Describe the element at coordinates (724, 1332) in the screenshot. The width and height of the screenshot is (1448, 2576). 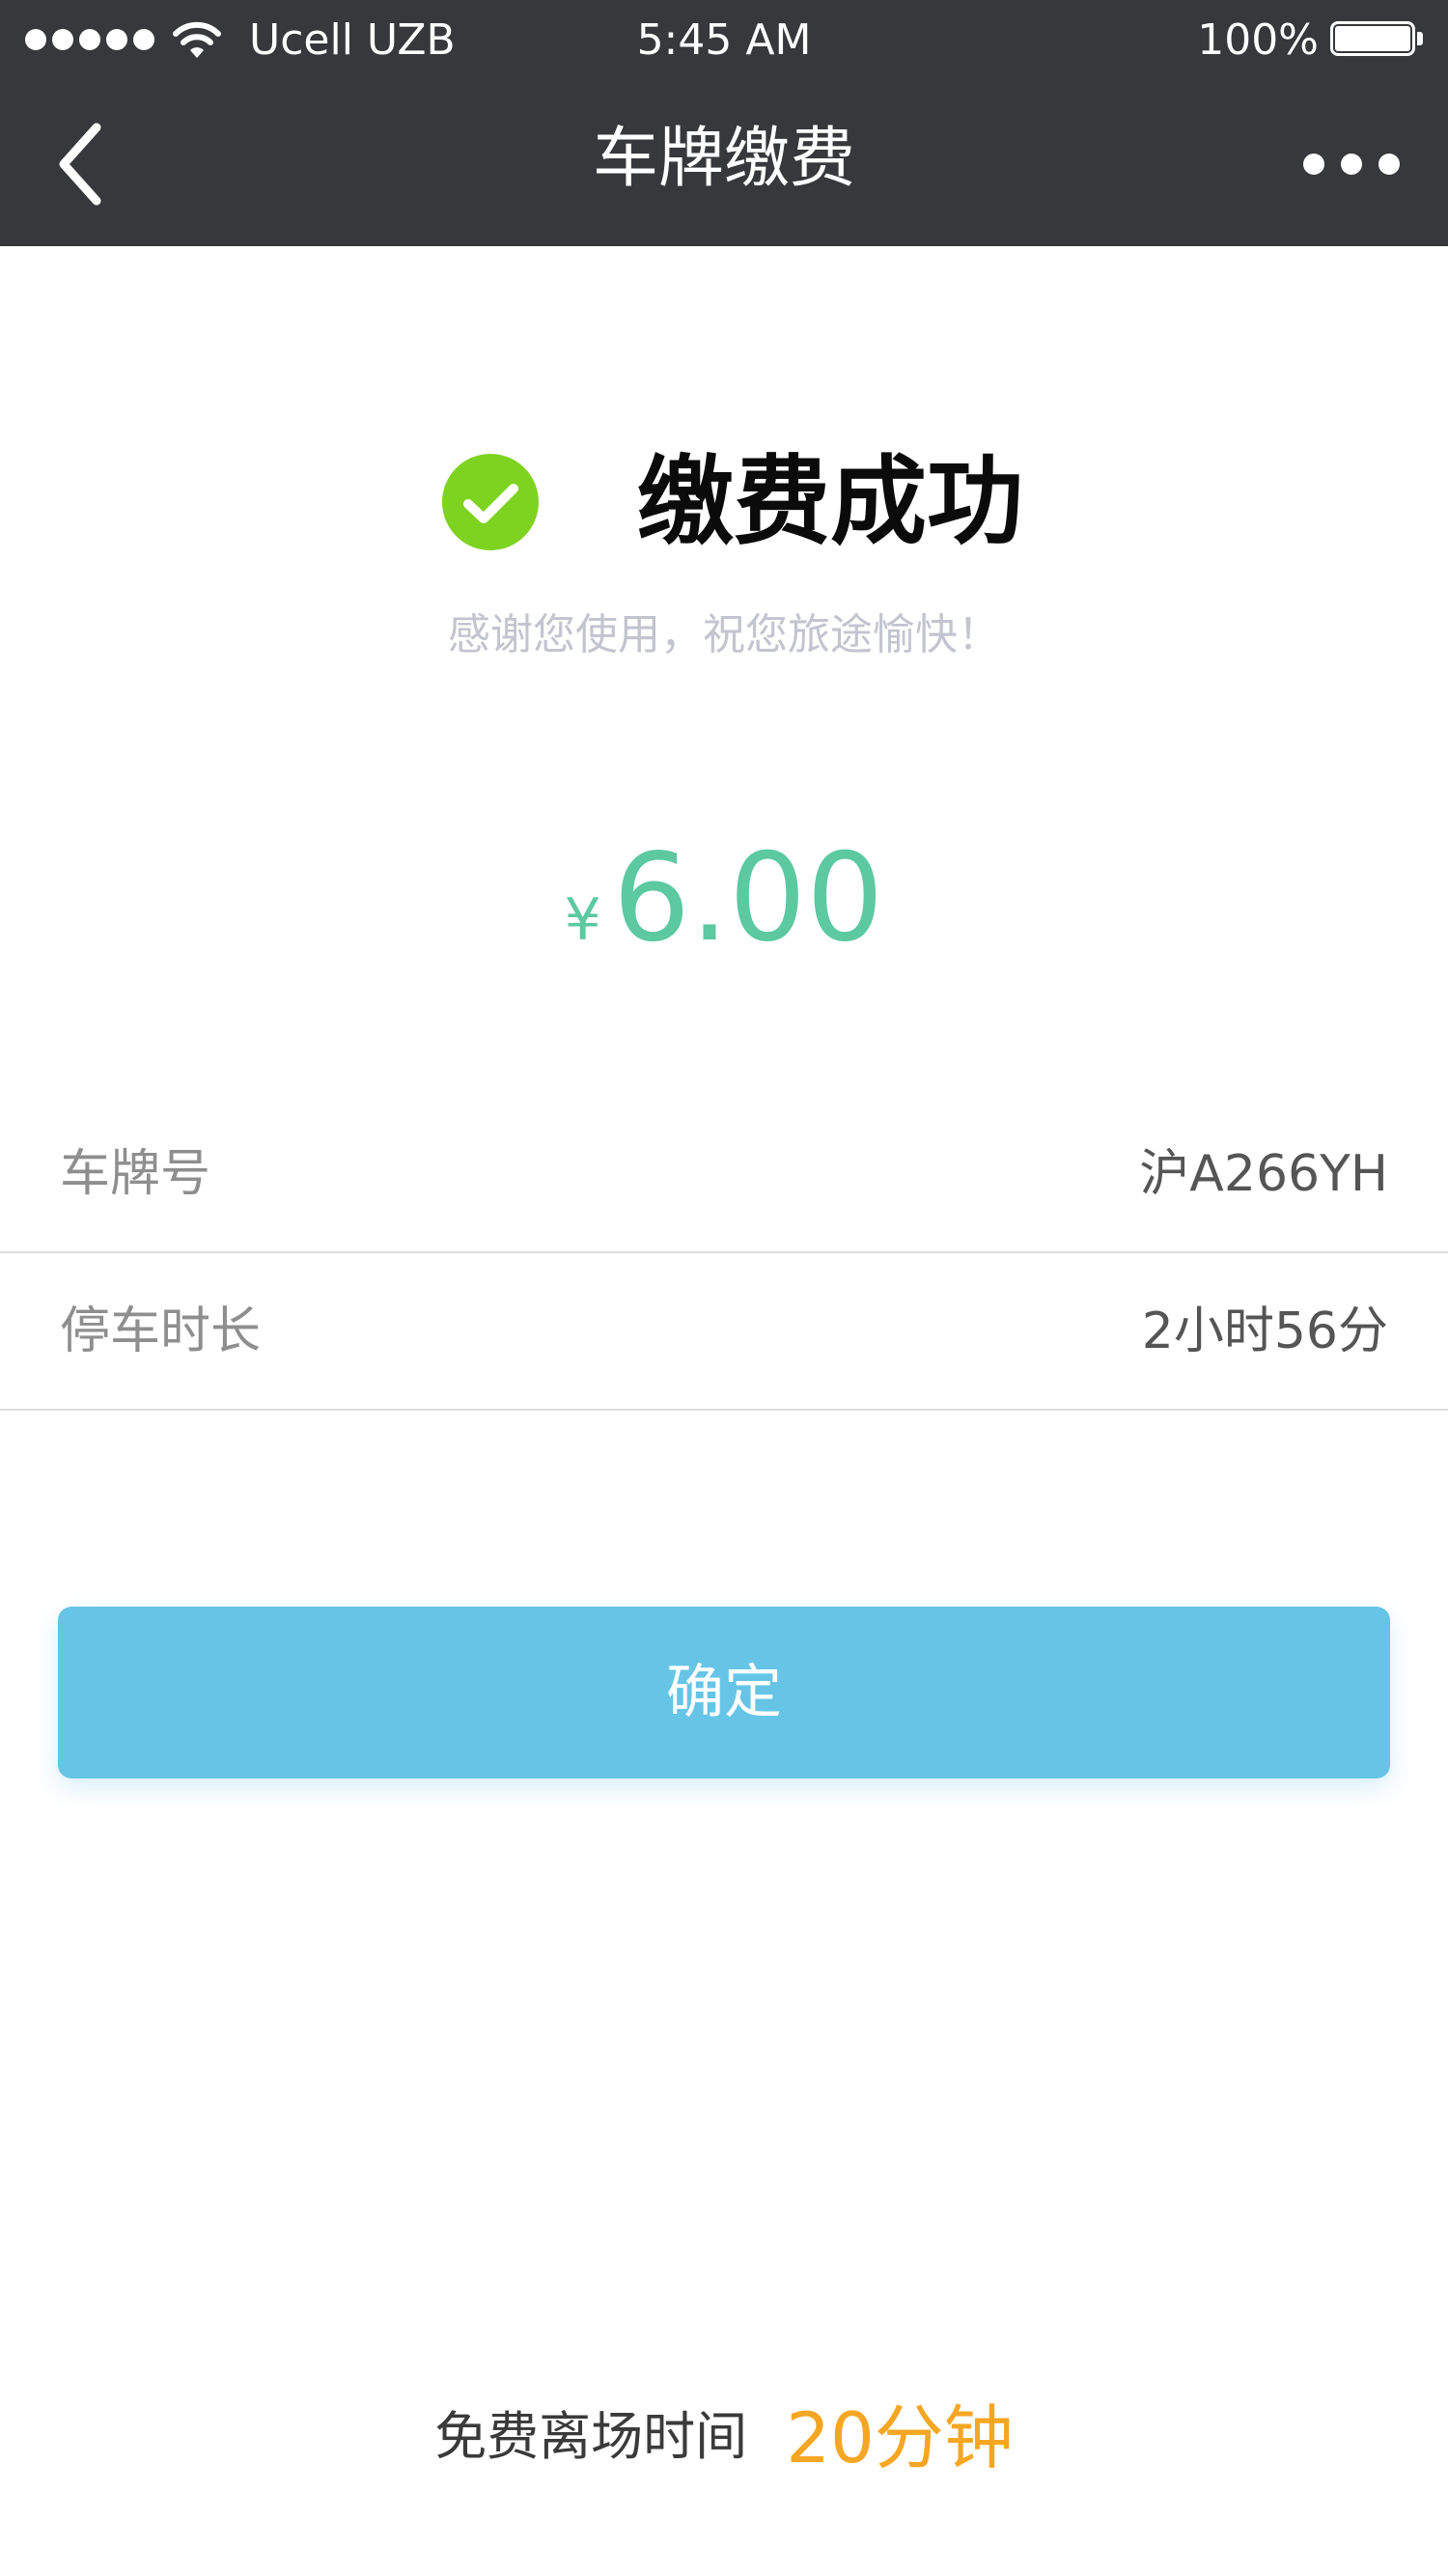
I see `detail-row-duration: 停车时长 2小时56分` at that location.